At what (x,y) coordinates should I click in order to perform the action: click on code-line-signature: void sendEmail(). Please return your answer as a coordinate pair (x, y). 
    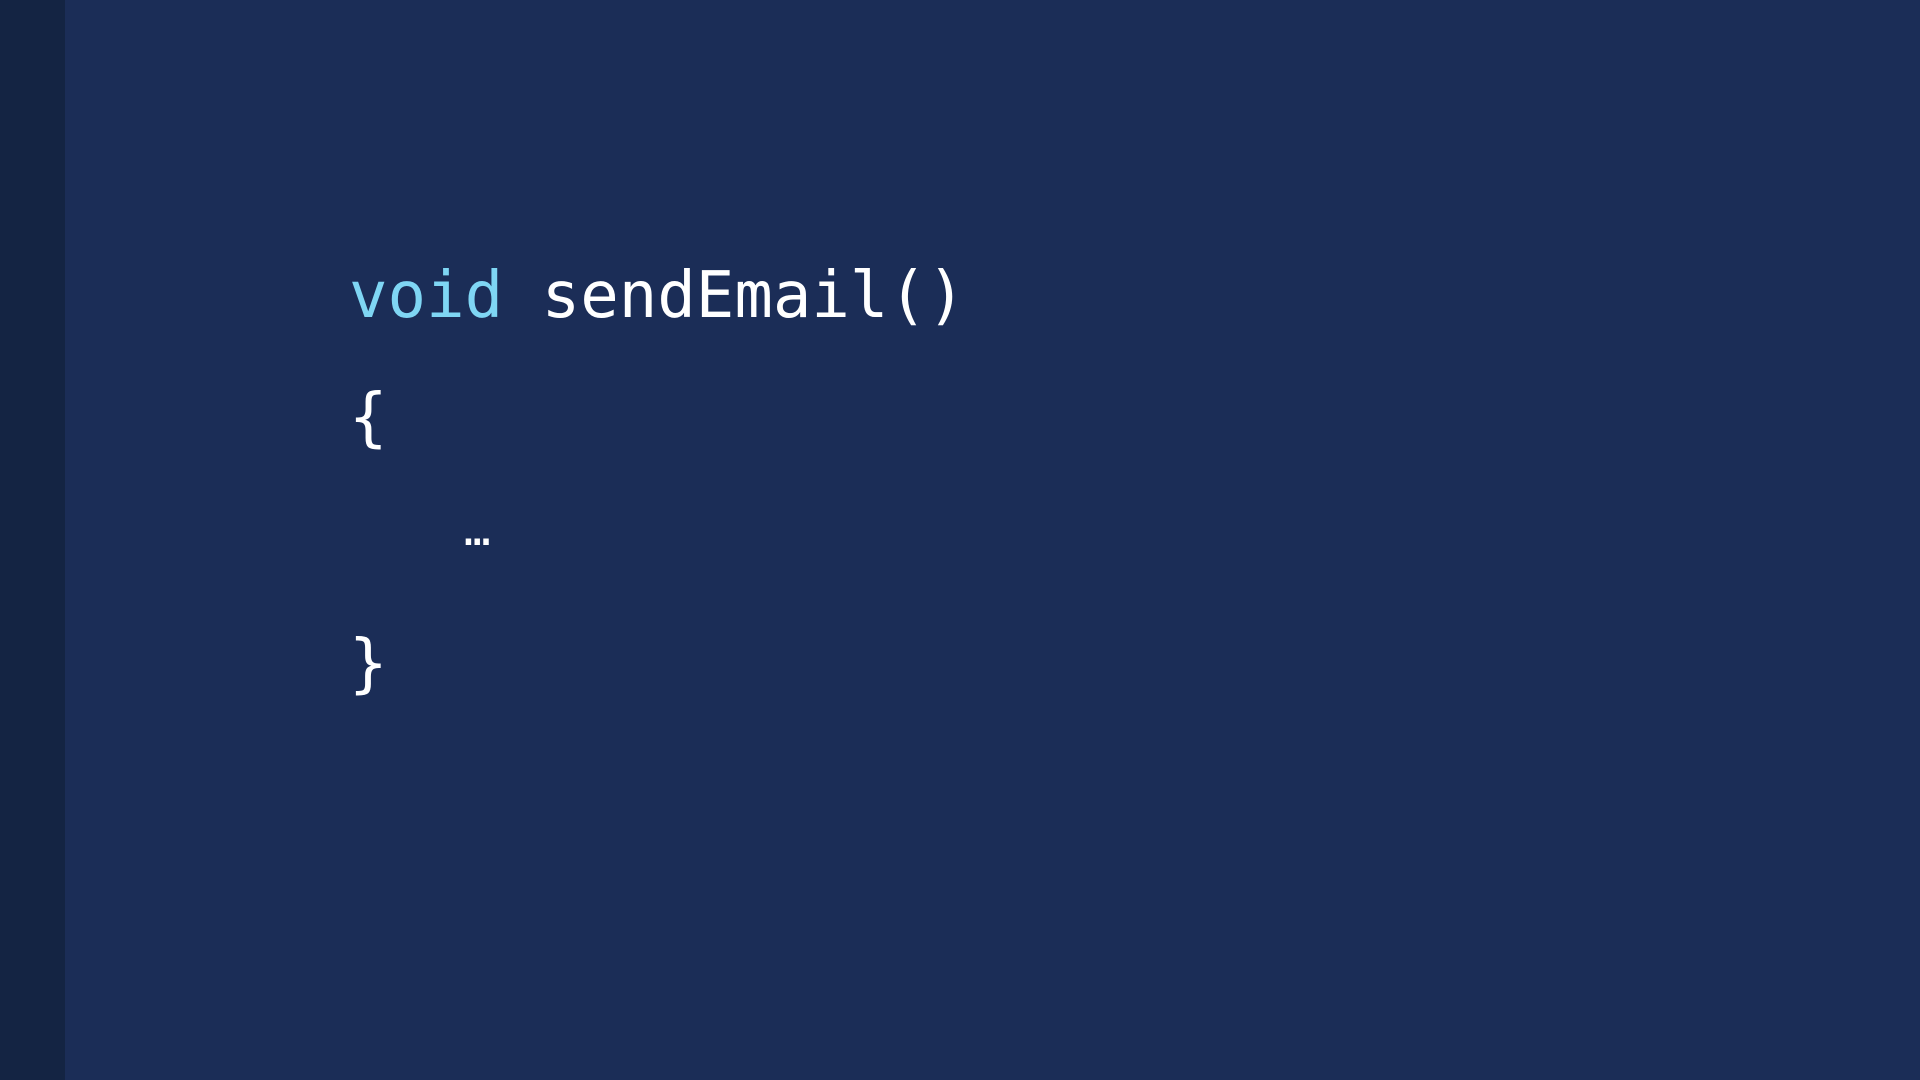
    Looking at the image, I should click on (657, 296).